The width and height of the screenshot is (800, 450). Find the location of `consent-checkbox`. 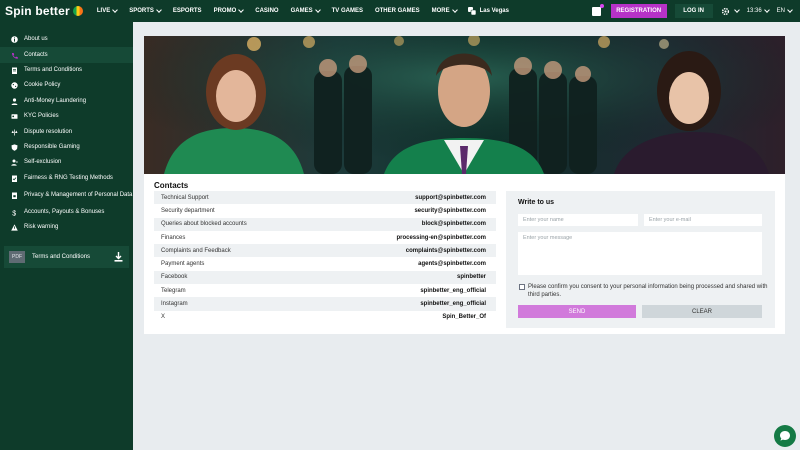

consent-checkbox is located at coordinates (522, 287).